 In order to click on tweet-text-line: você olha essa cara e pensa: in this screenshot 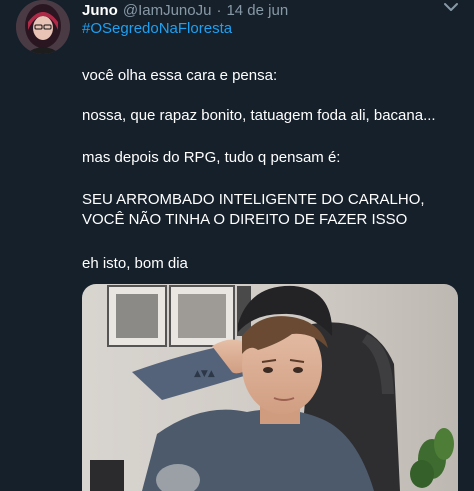, I will do `click(180, 75)`.